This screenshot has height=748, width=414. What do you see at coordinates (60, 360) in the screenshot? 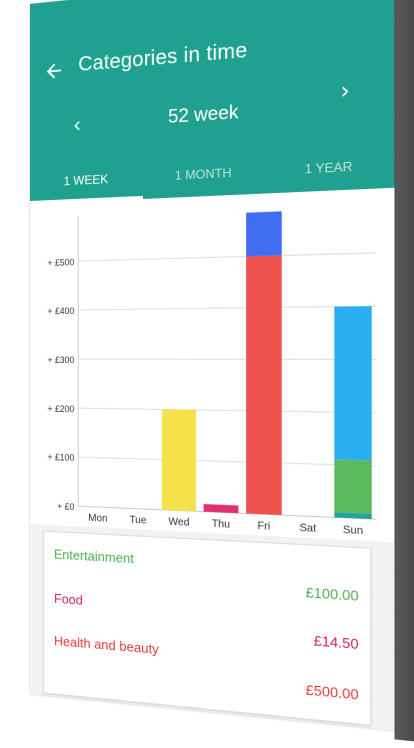
I see `y-tick-label: + £300` at bounding box center [60, 360].